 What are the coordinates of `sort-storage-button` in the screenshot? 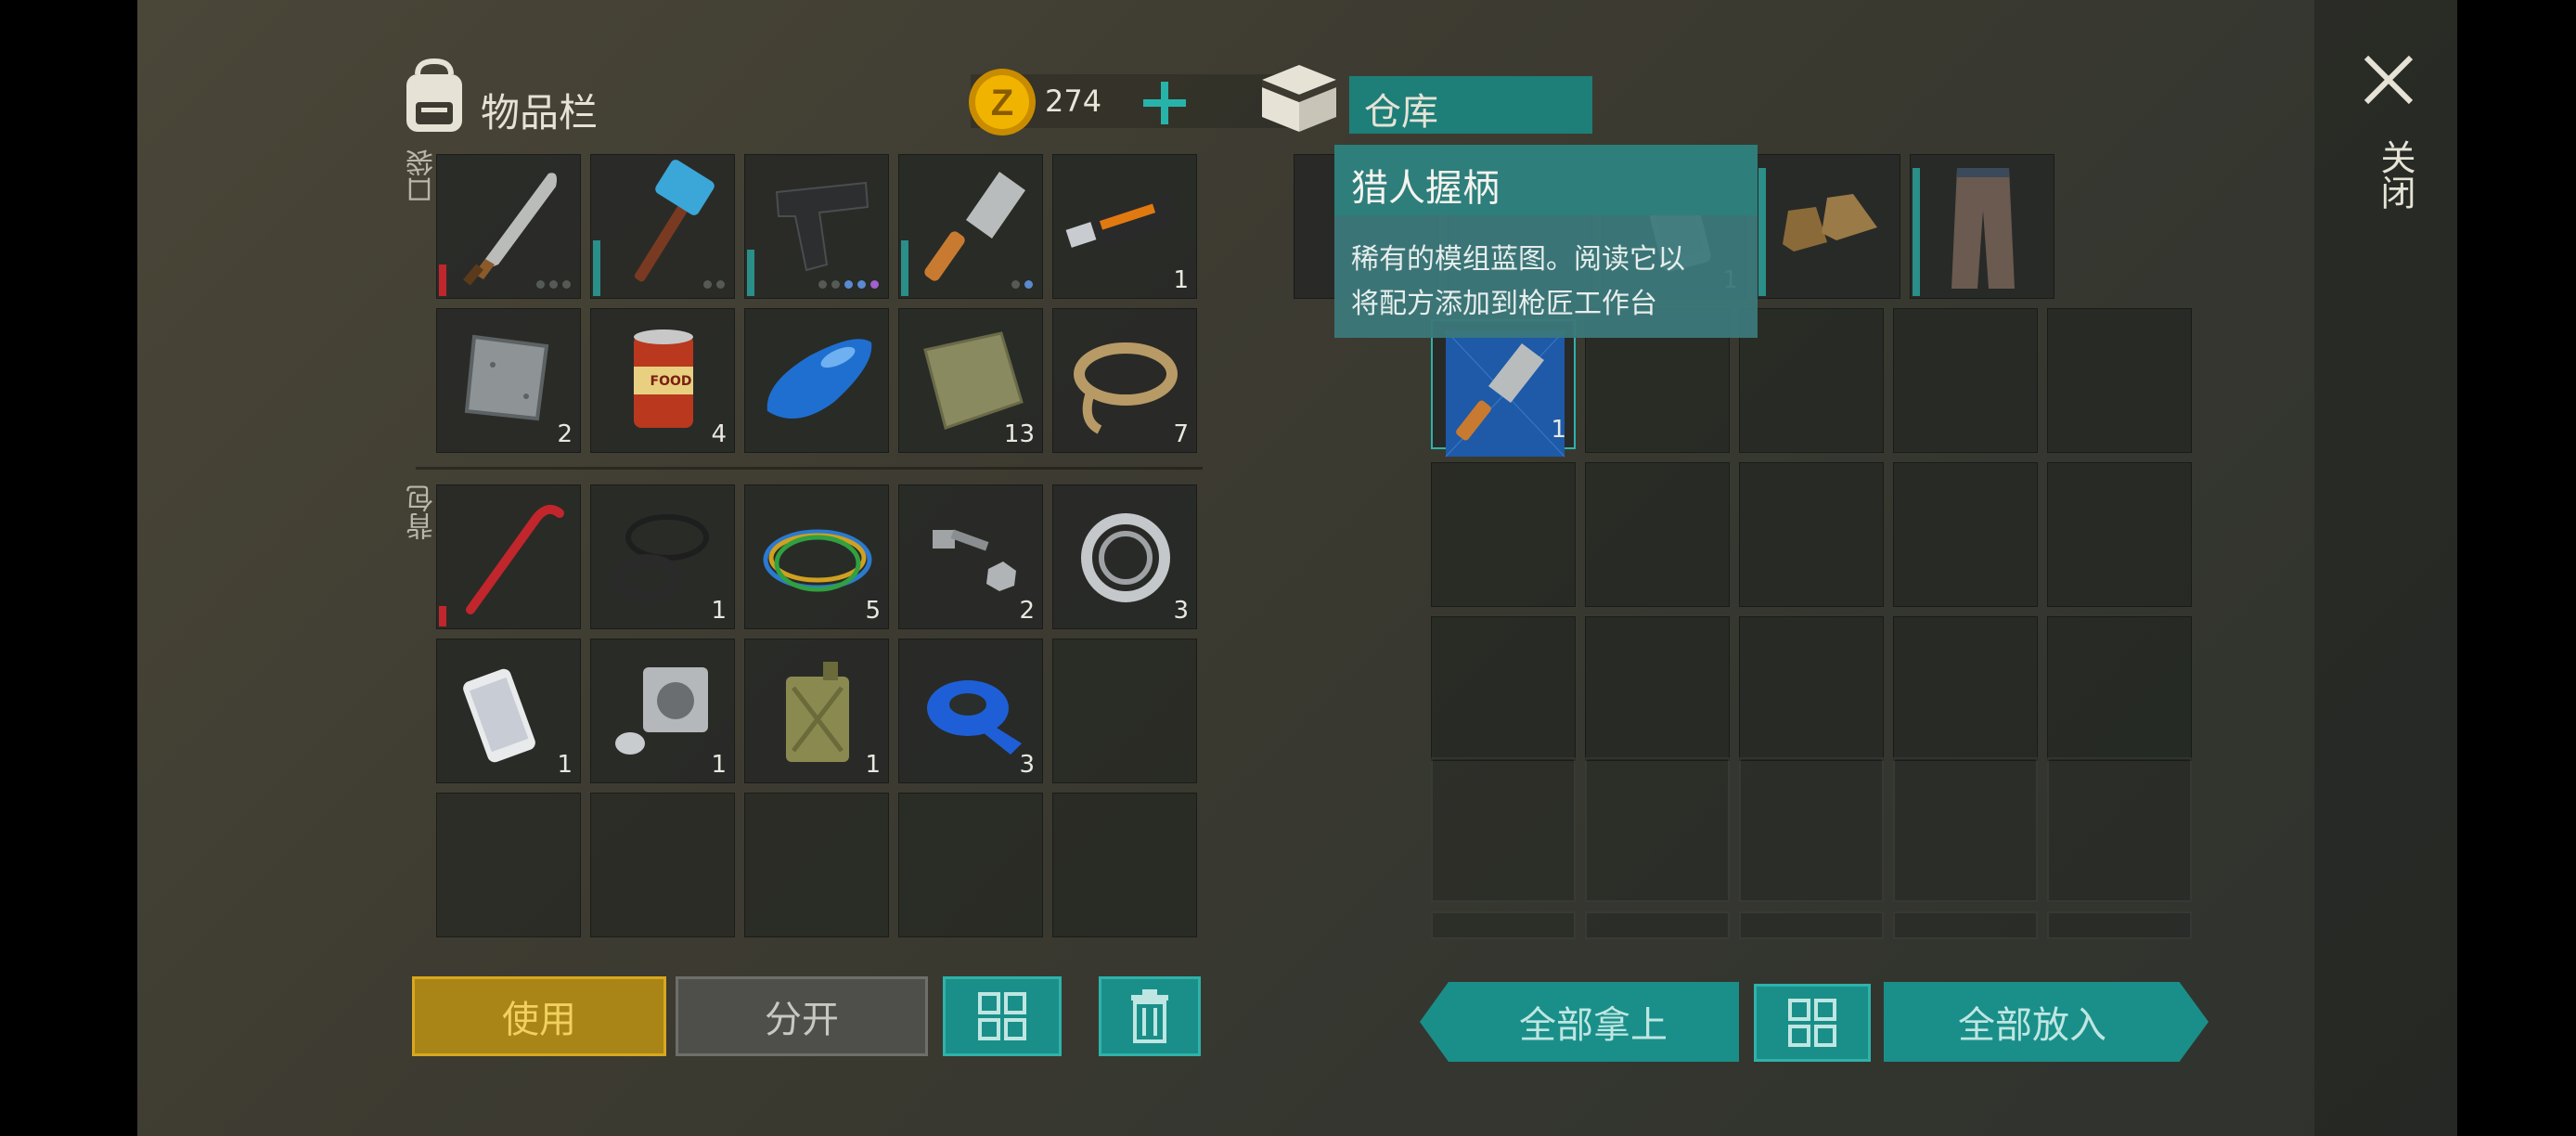 It's located at (1812, 1023).